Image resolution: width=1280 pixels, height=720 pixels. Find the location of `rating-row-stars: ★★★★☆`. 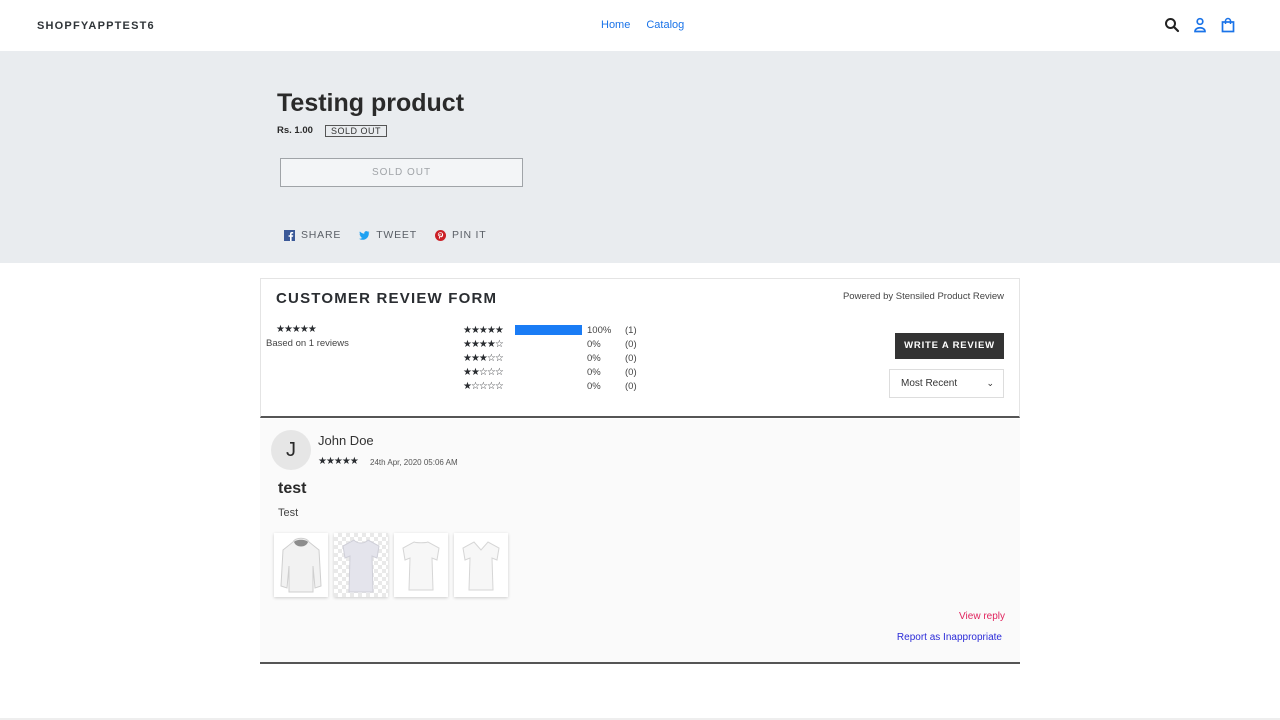

rating-row-stars: ★★★★☆ is located at coordinates (483, 344).